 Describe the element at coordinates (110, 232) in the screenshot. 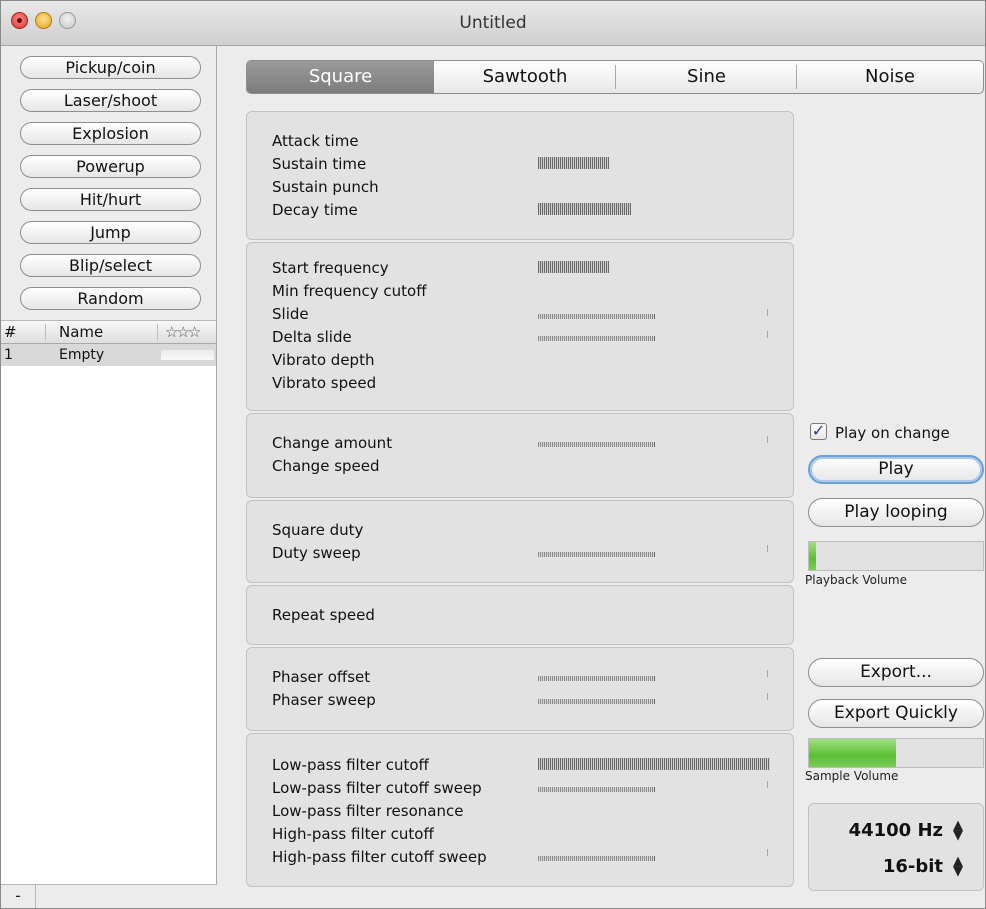

I see `preset-jump-button: Jump` at that location.